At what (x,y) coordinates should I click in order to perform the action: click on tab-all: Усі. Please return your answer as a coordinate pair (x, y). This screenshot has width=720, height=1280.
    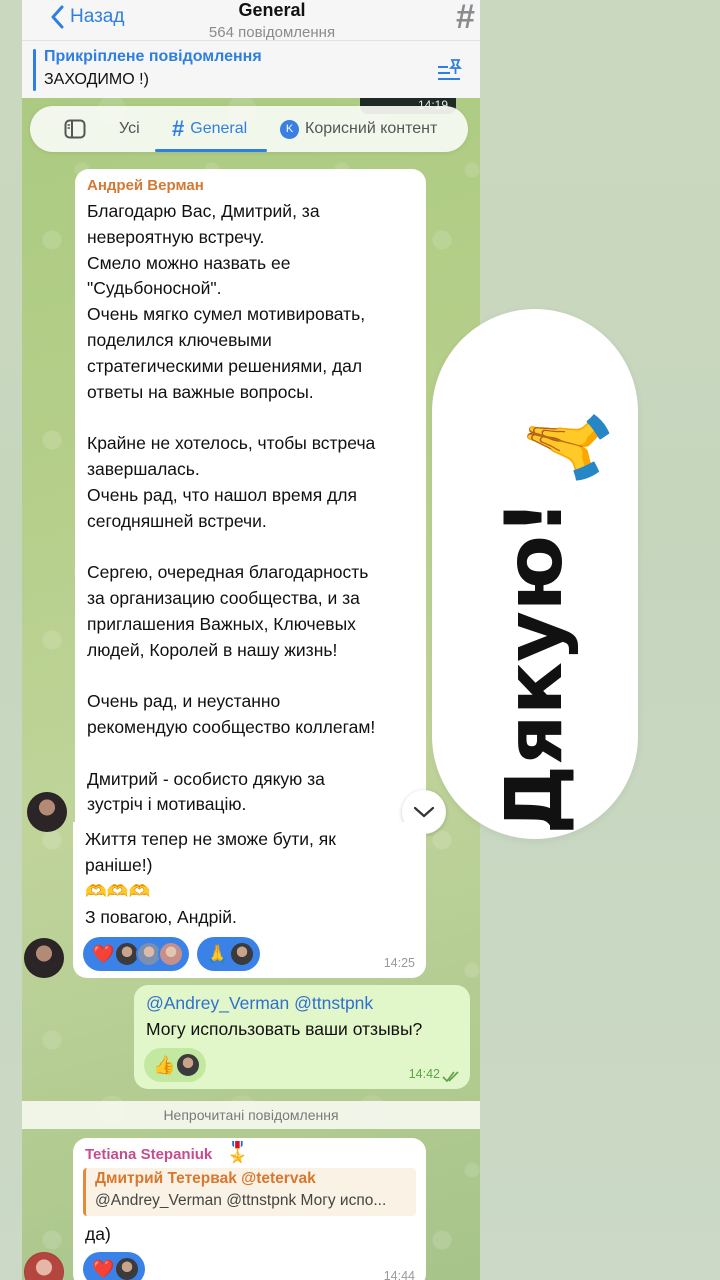
    Looking at the image, I should click on (129, 129).